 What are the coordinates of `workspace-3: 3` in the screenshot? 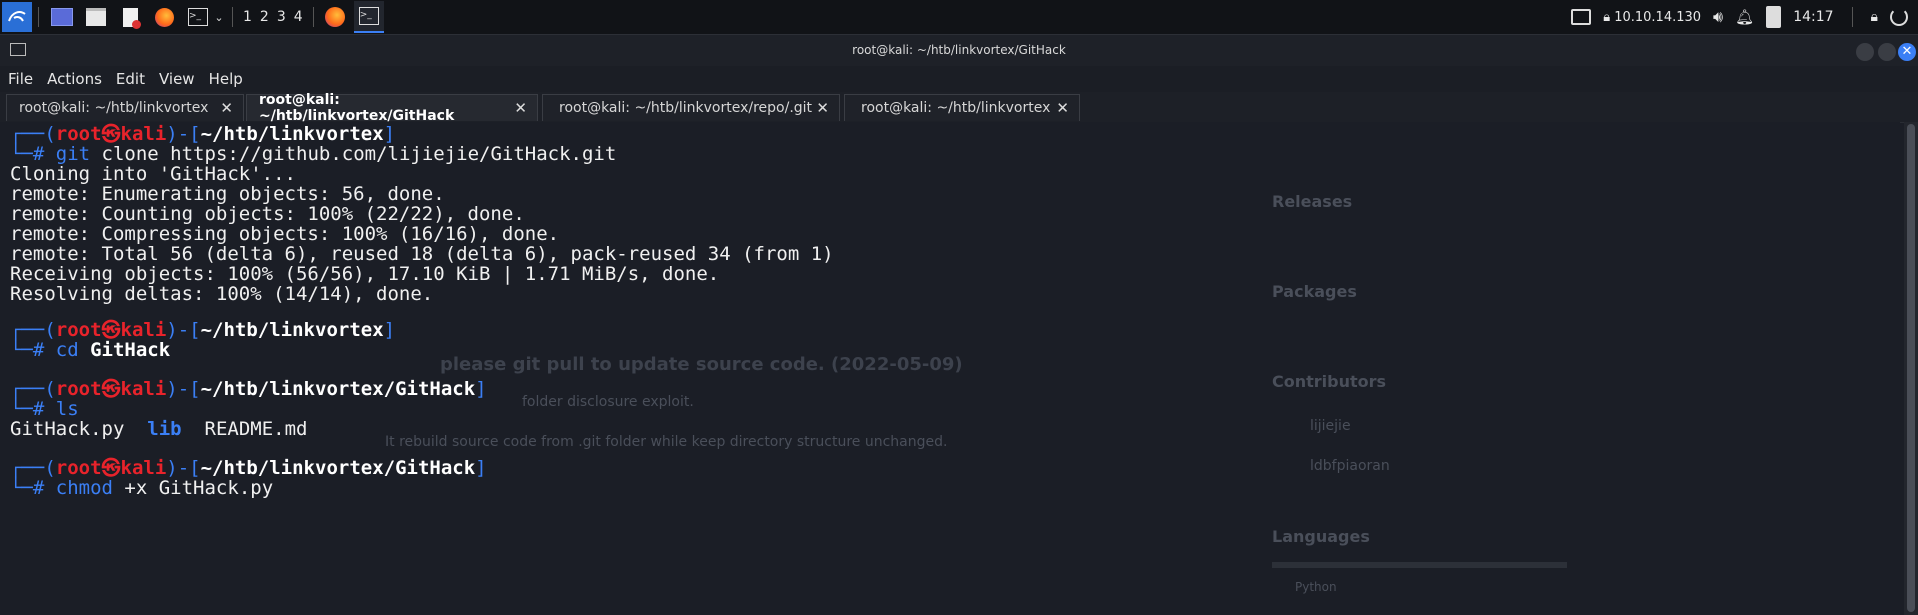 It's located at (281, 17).